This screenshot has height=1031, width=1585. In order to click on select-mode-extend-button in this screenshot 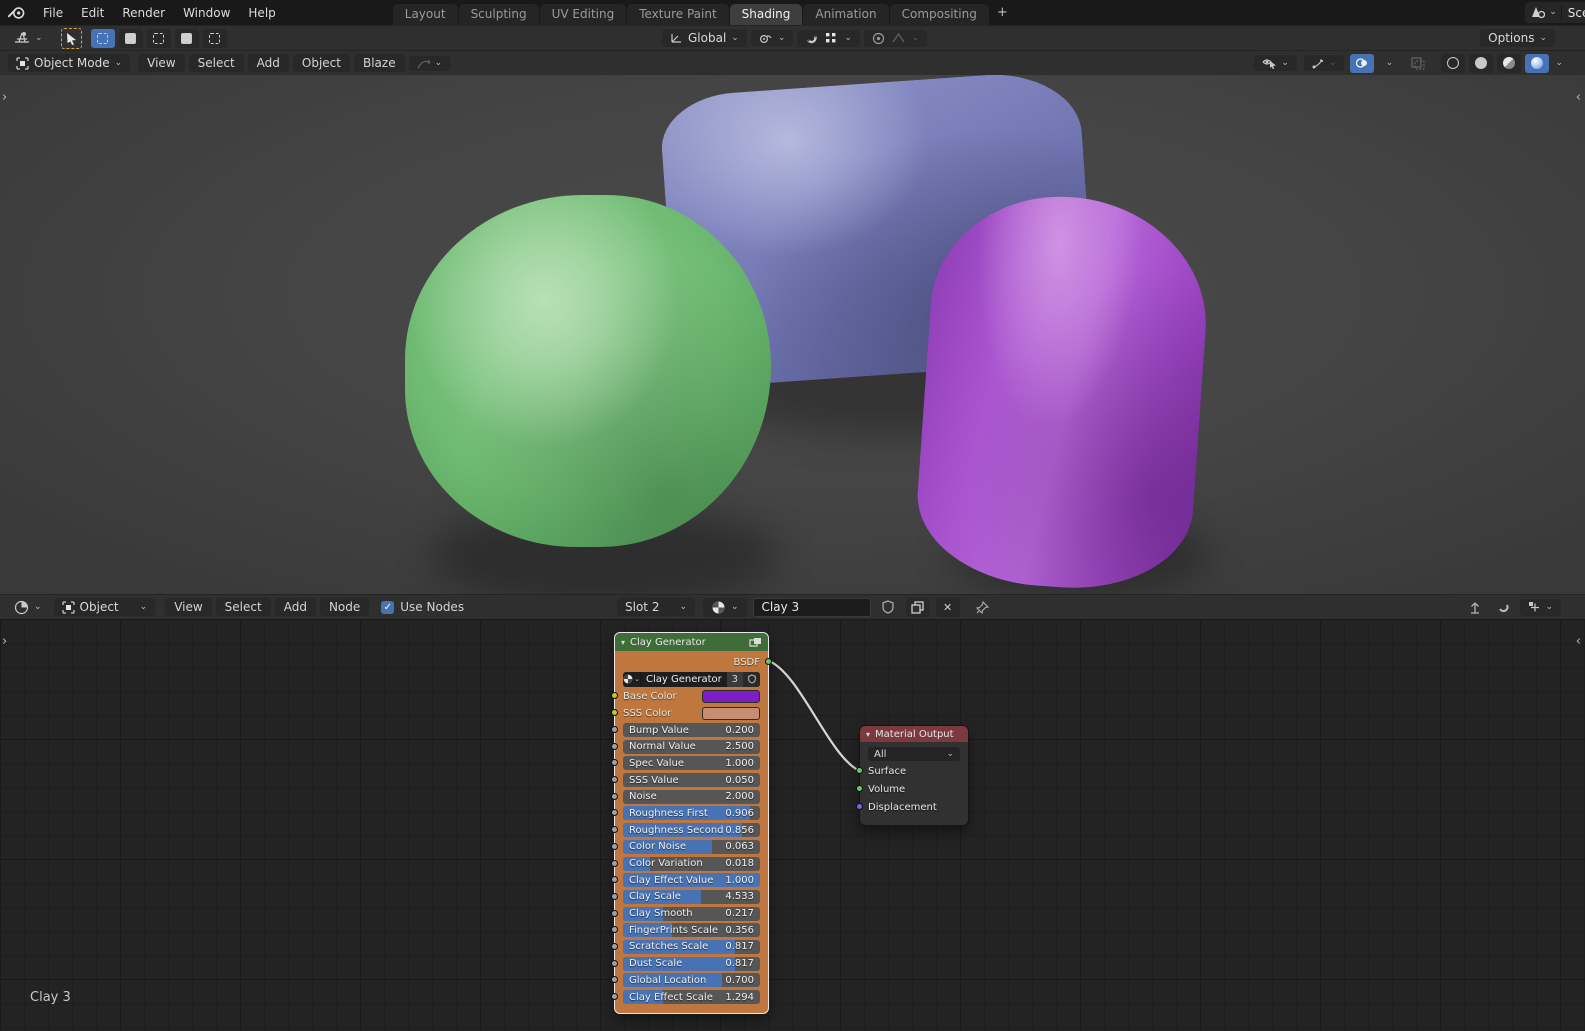, I will do `click(130, 38)`.